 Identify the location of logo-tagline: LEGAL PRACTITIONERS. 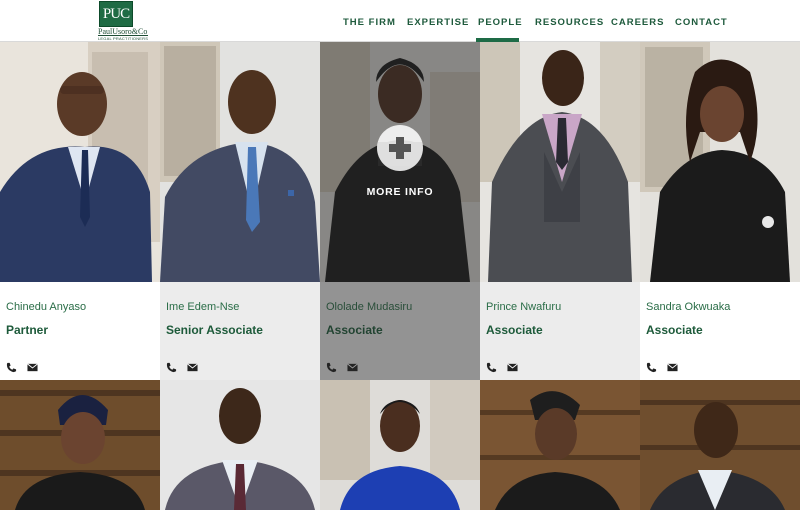
(123, 38).